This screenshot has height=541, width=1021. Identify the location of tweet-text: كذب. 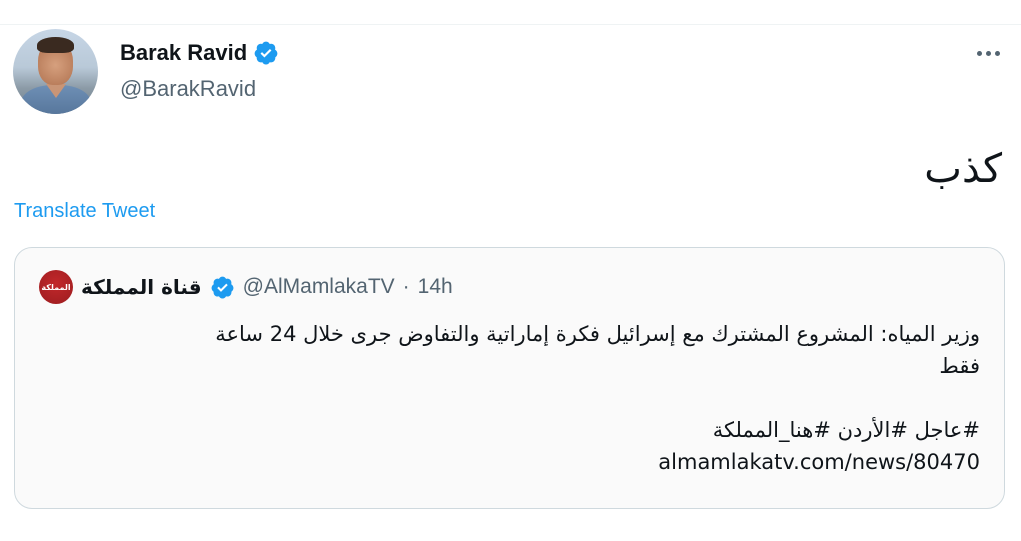
(963, 169).